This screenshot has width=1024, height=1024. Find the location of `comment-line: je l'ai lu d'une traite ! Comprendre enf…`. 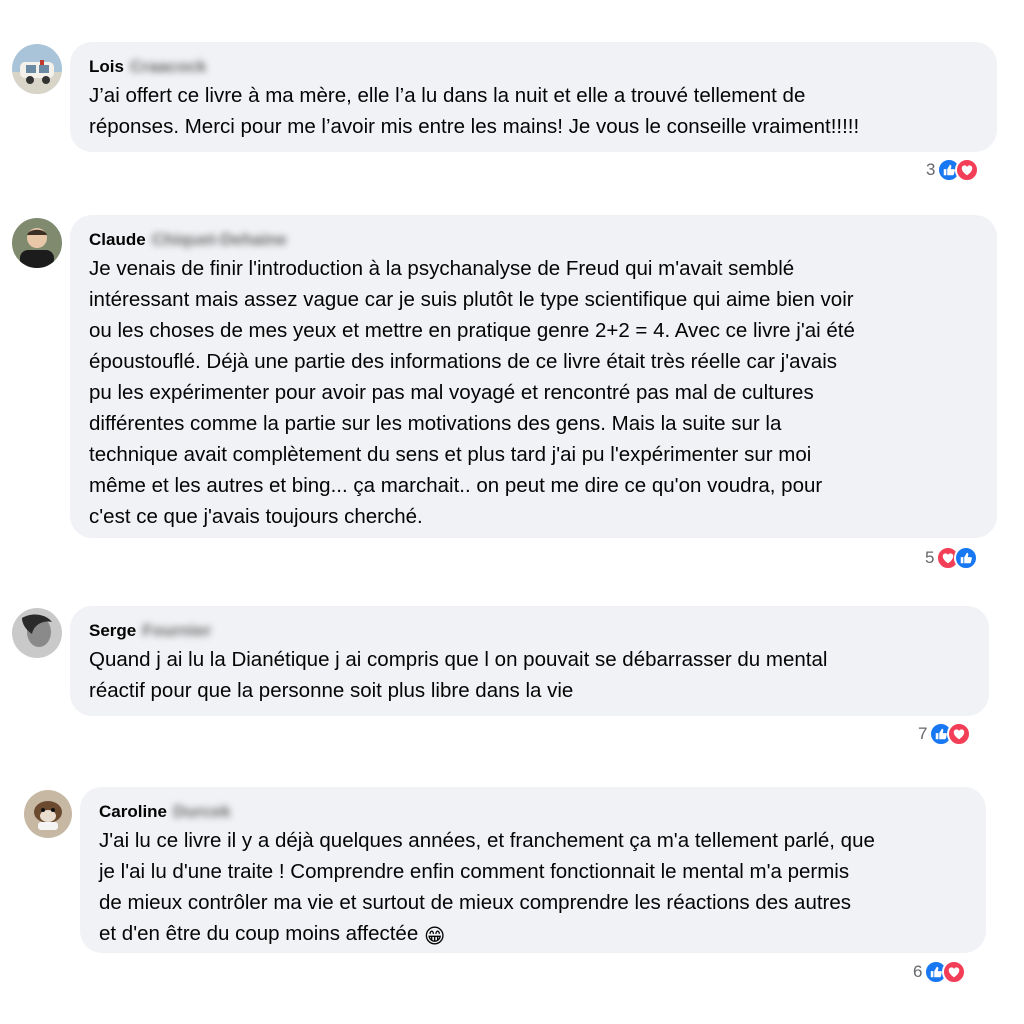

comment-line: je l'ai lu d'une traite ! Comprendre enf… is located at coordinates (474, 871).